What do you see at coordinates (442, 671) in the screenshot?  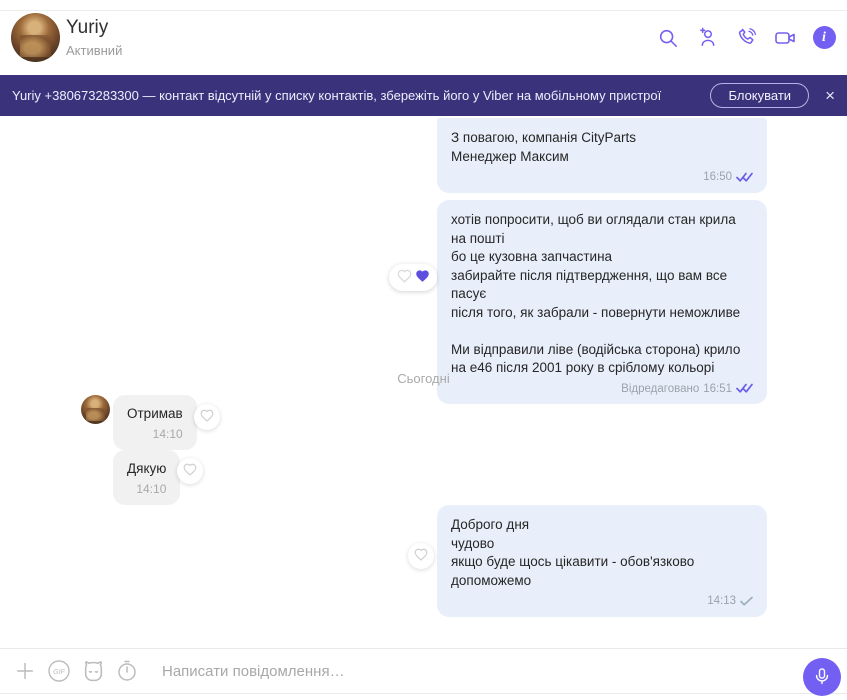 I see `message-input` at bounding box center [442, 671].